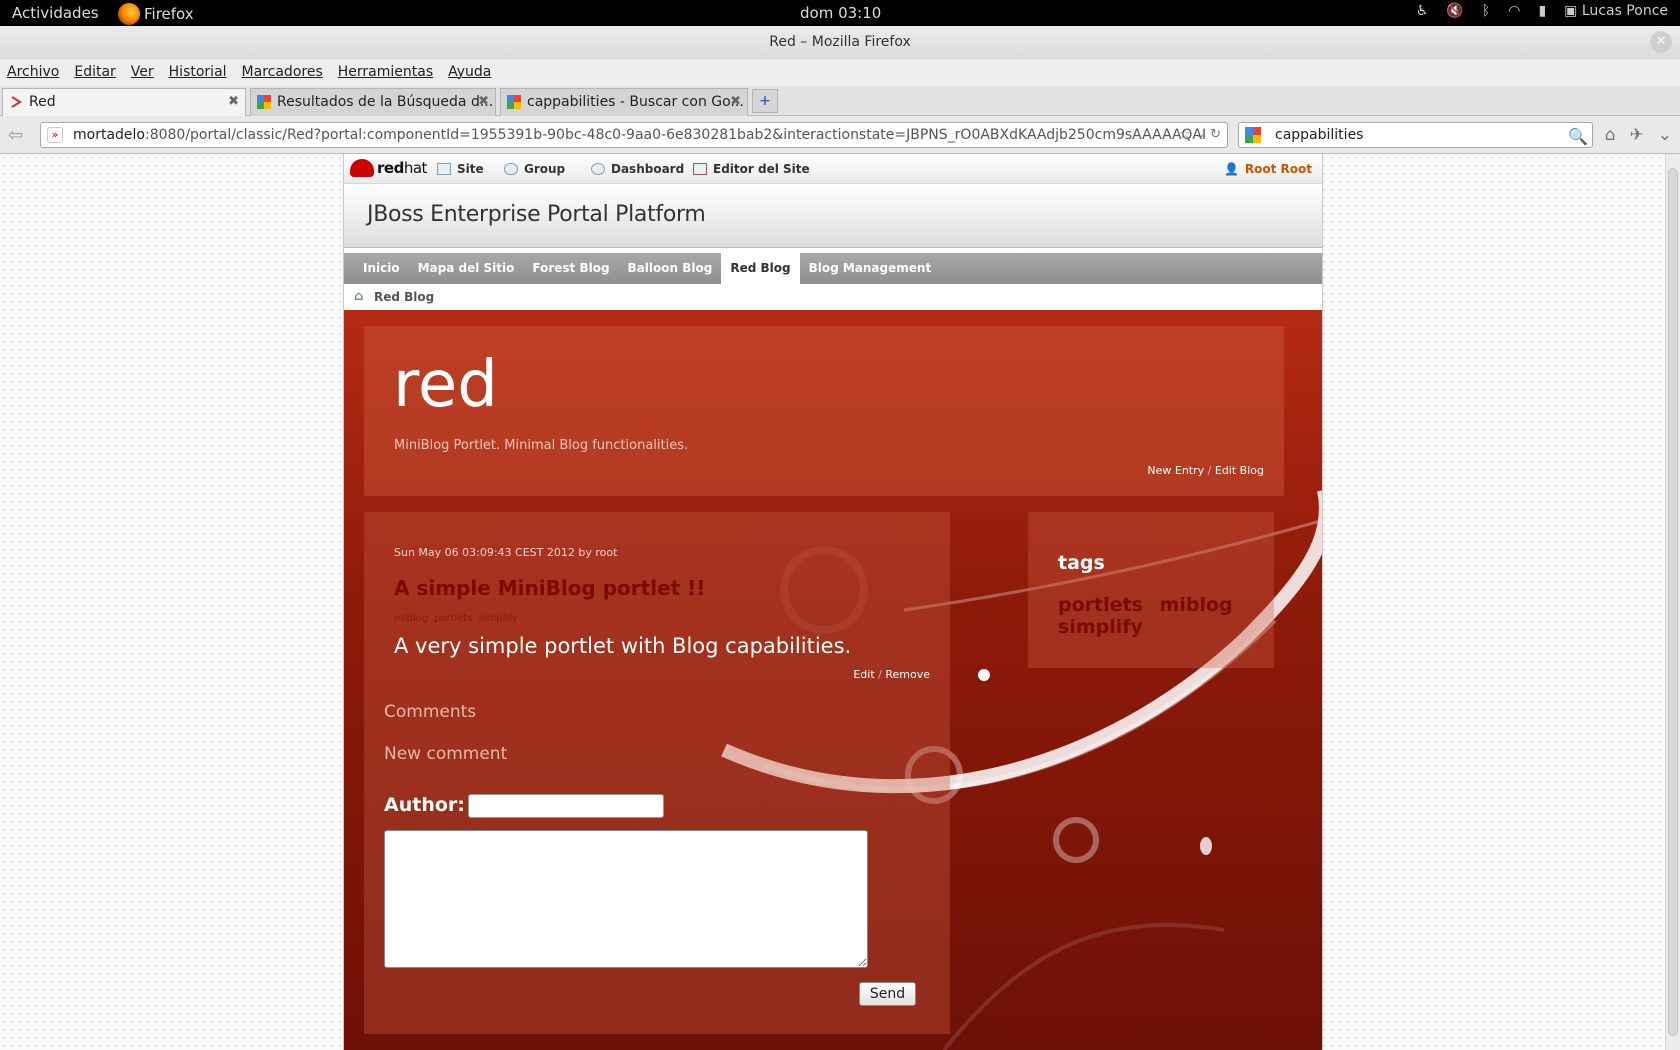 The width and height of the screenshot is (1680, 1050). I want to click on menu-archivo: Archivo, so click(33, 72).